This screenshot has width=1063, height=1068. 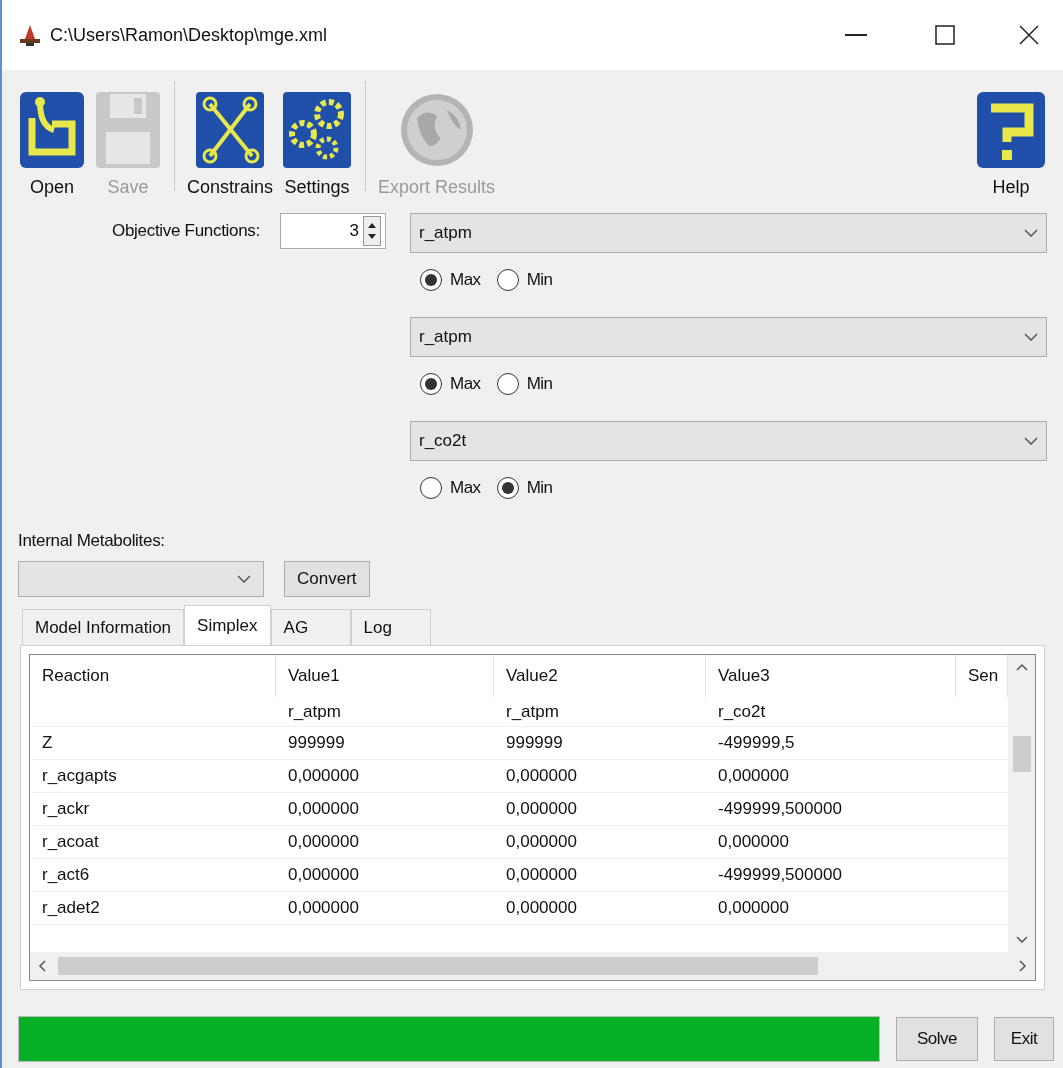 I want to click on horizontal-scrollbar, so click(x=532, y=966).